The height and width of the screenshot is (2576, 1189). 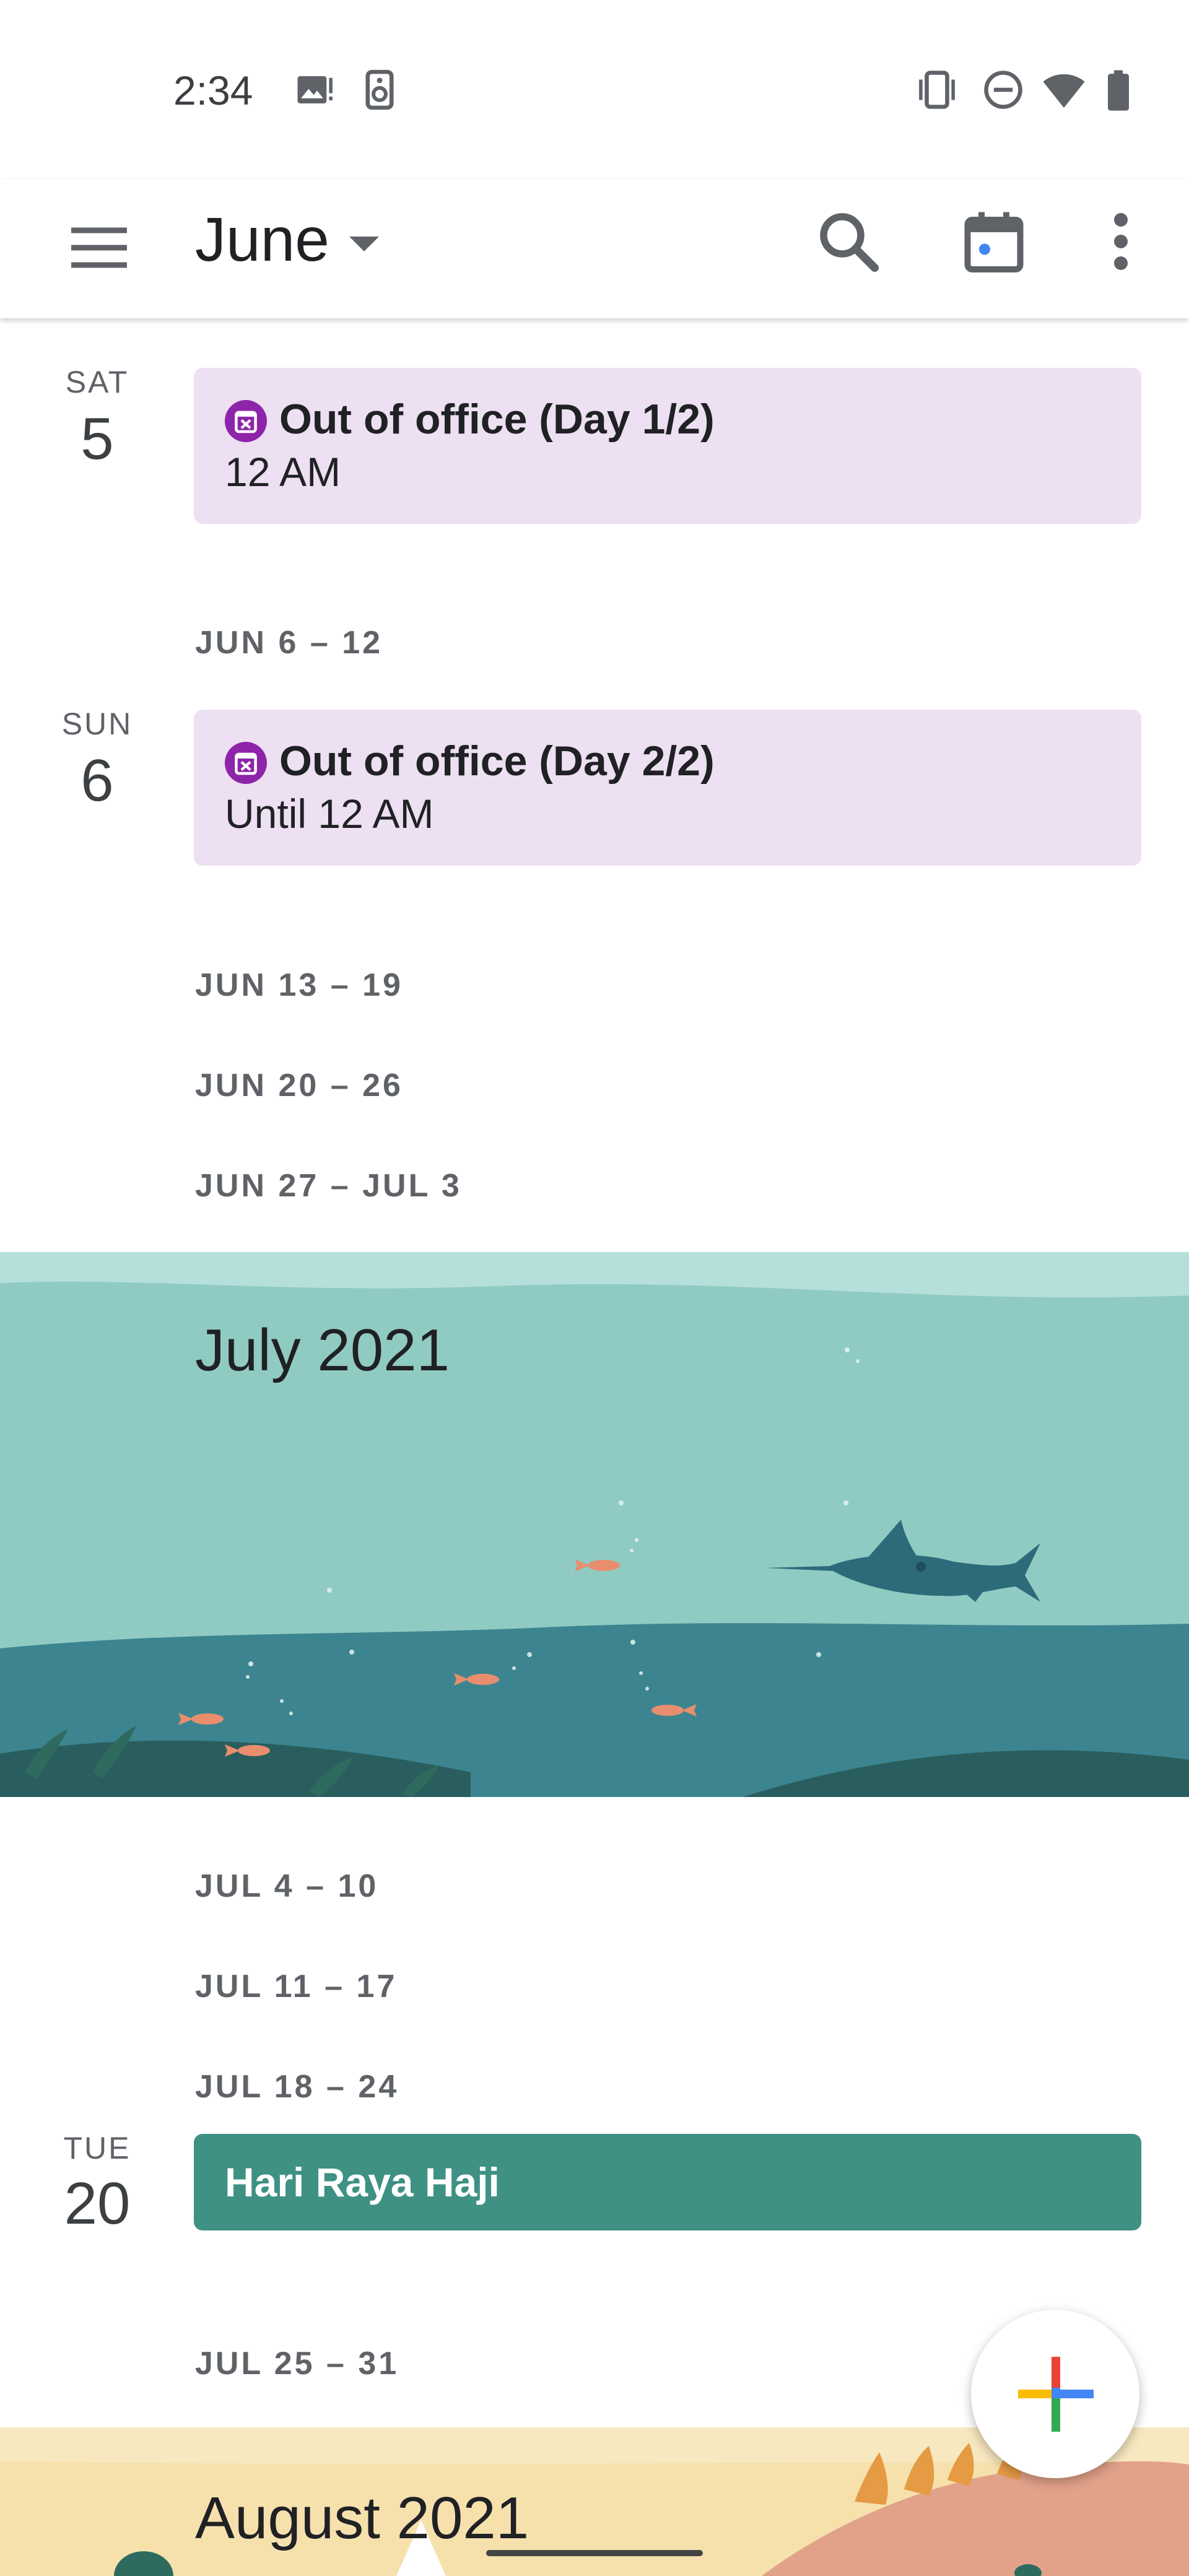 I want to click on event-title: Out of office (Day 1/2), so click(x=497, y=419).